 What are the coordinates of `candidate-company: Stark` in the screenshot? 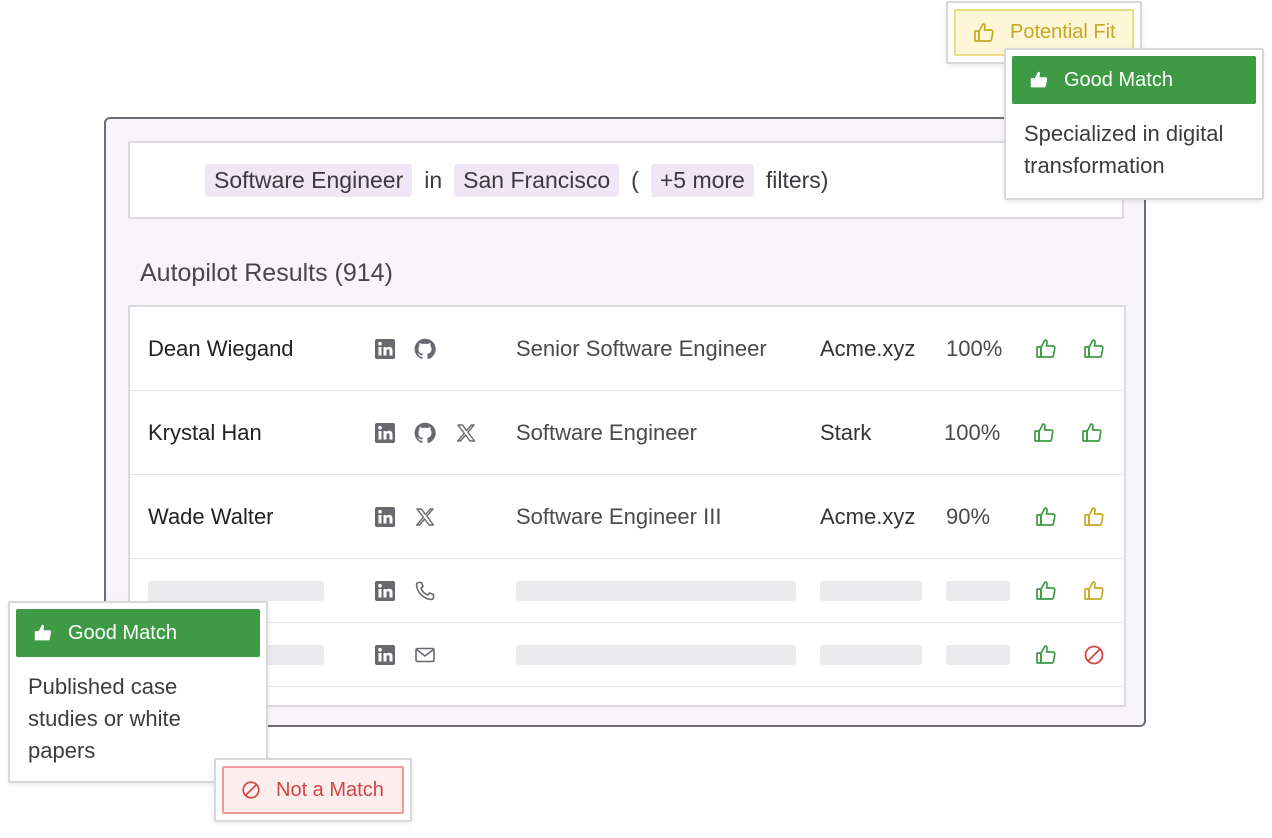 It's located at (846, 432).